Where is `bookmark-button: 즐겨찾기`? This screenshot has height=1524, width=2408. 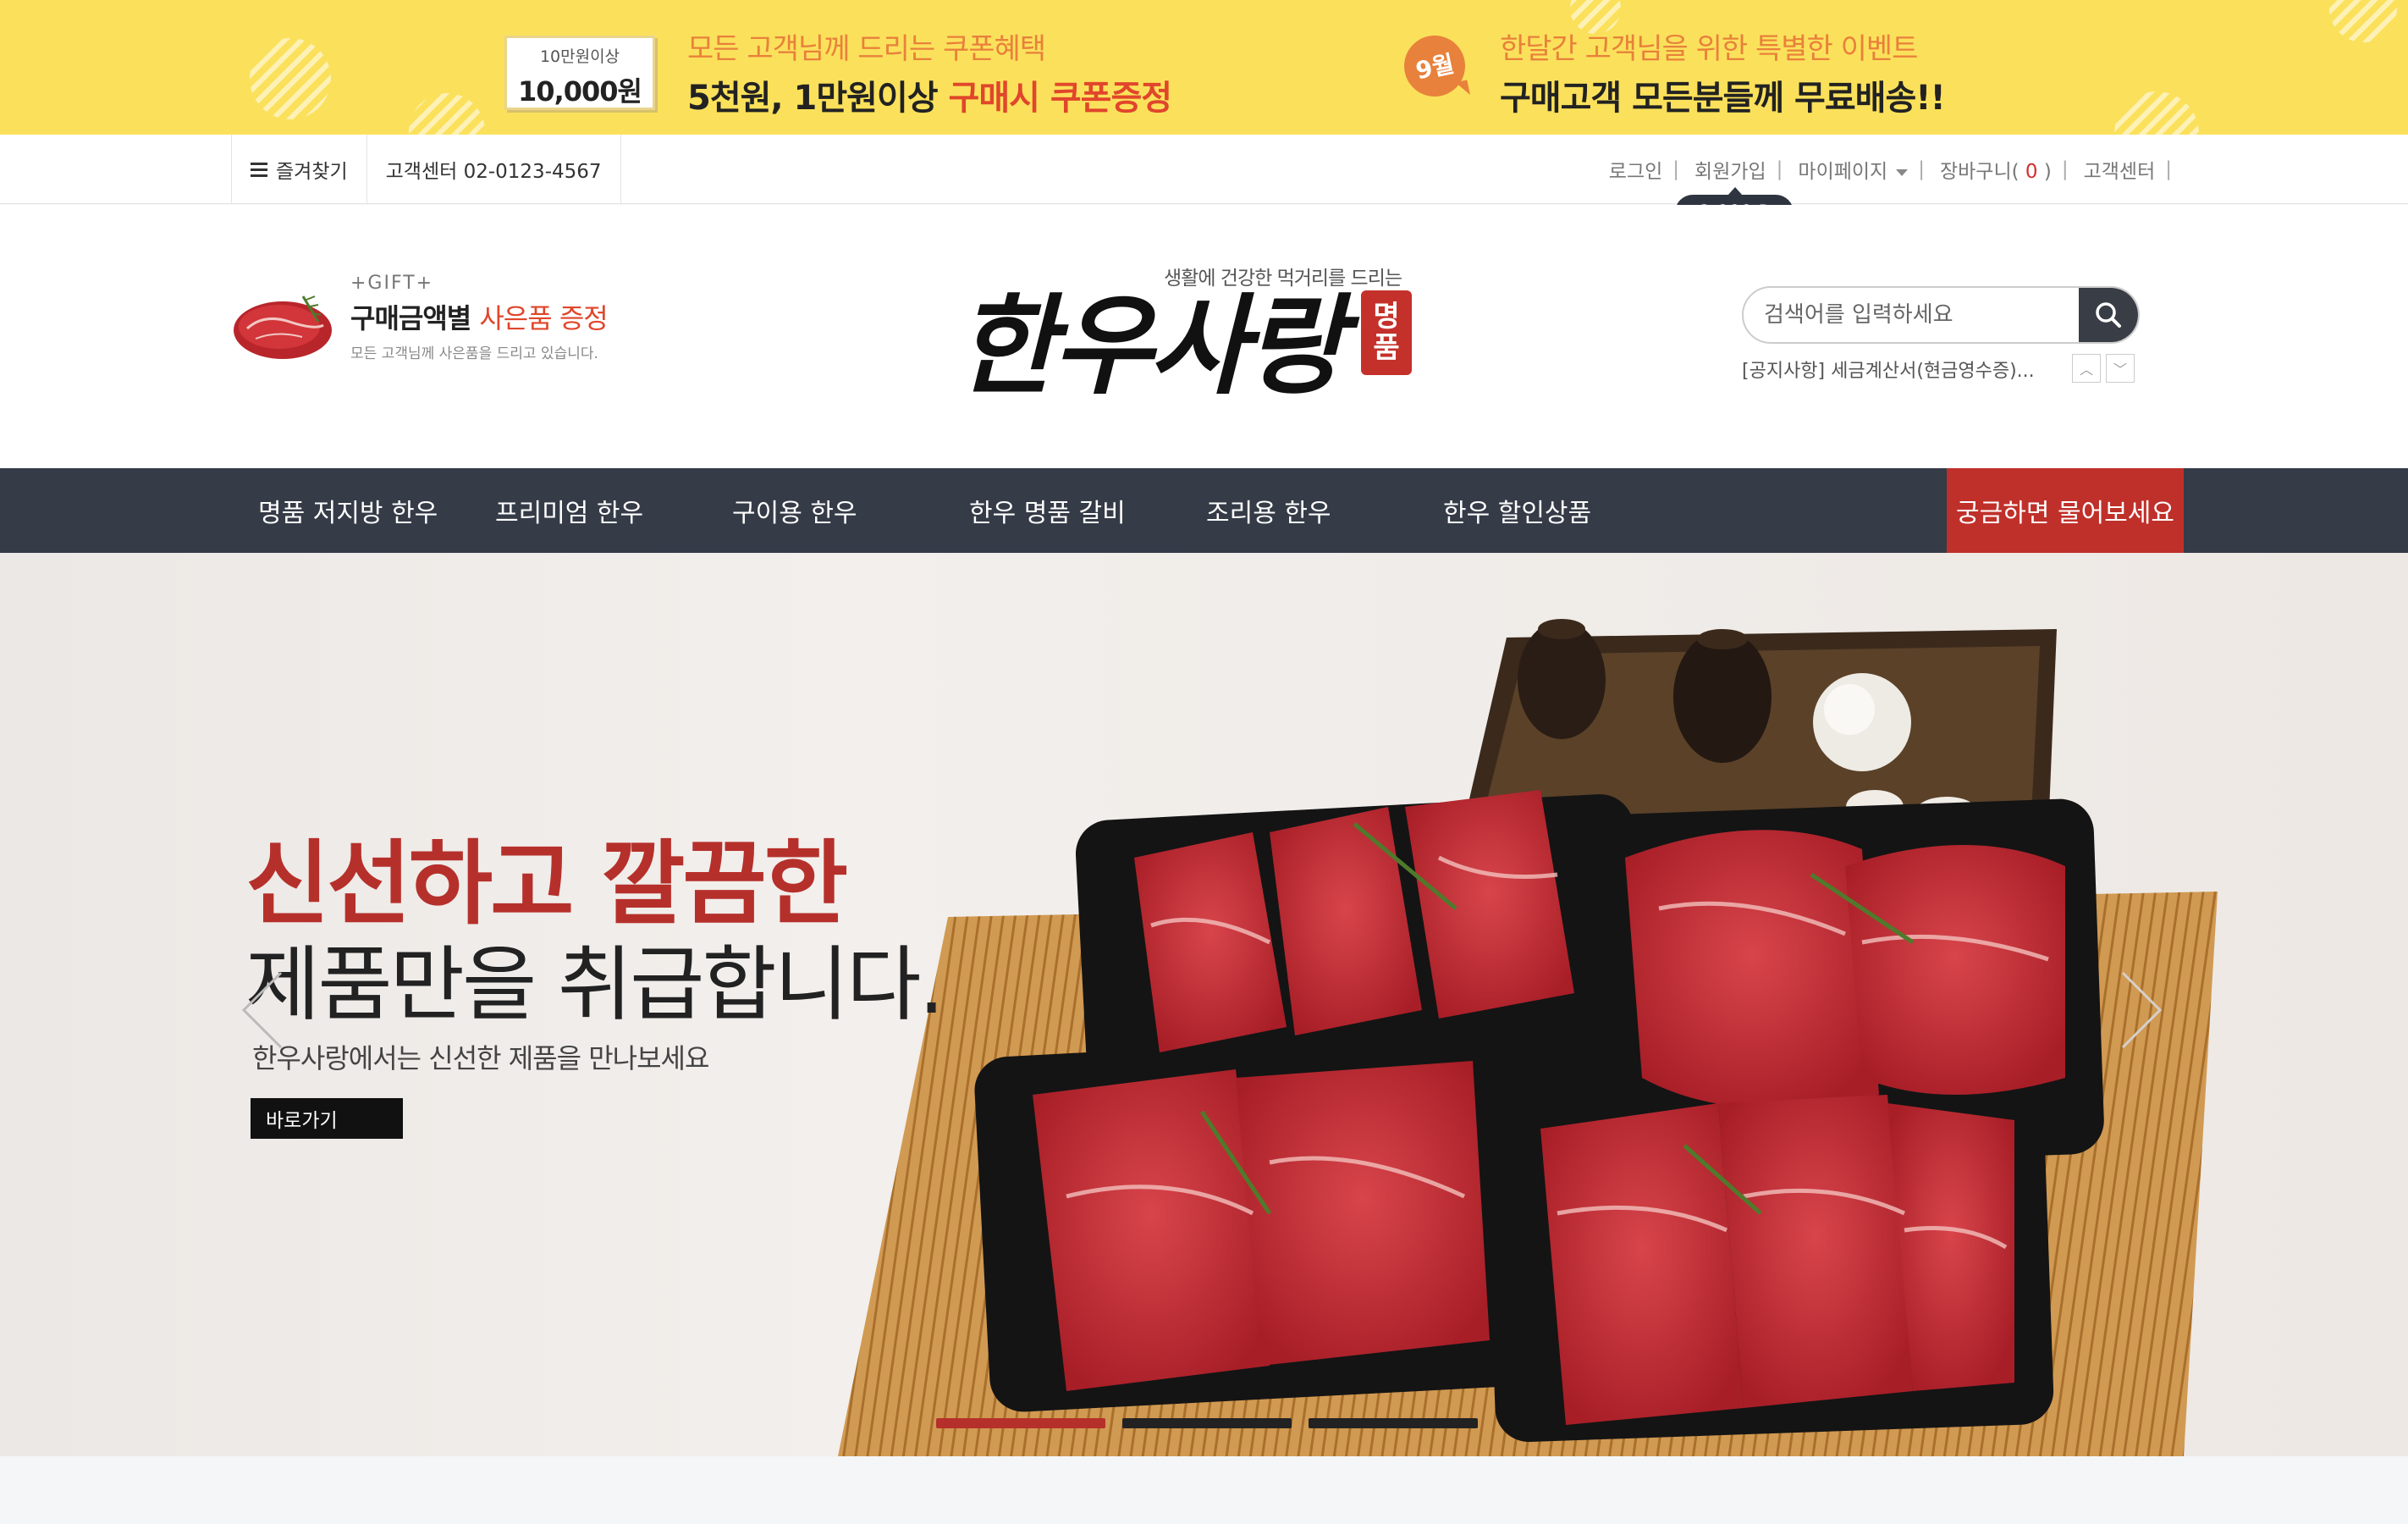 bookmark-button: 즐겨찾기 is located at coordinates (299, 169).